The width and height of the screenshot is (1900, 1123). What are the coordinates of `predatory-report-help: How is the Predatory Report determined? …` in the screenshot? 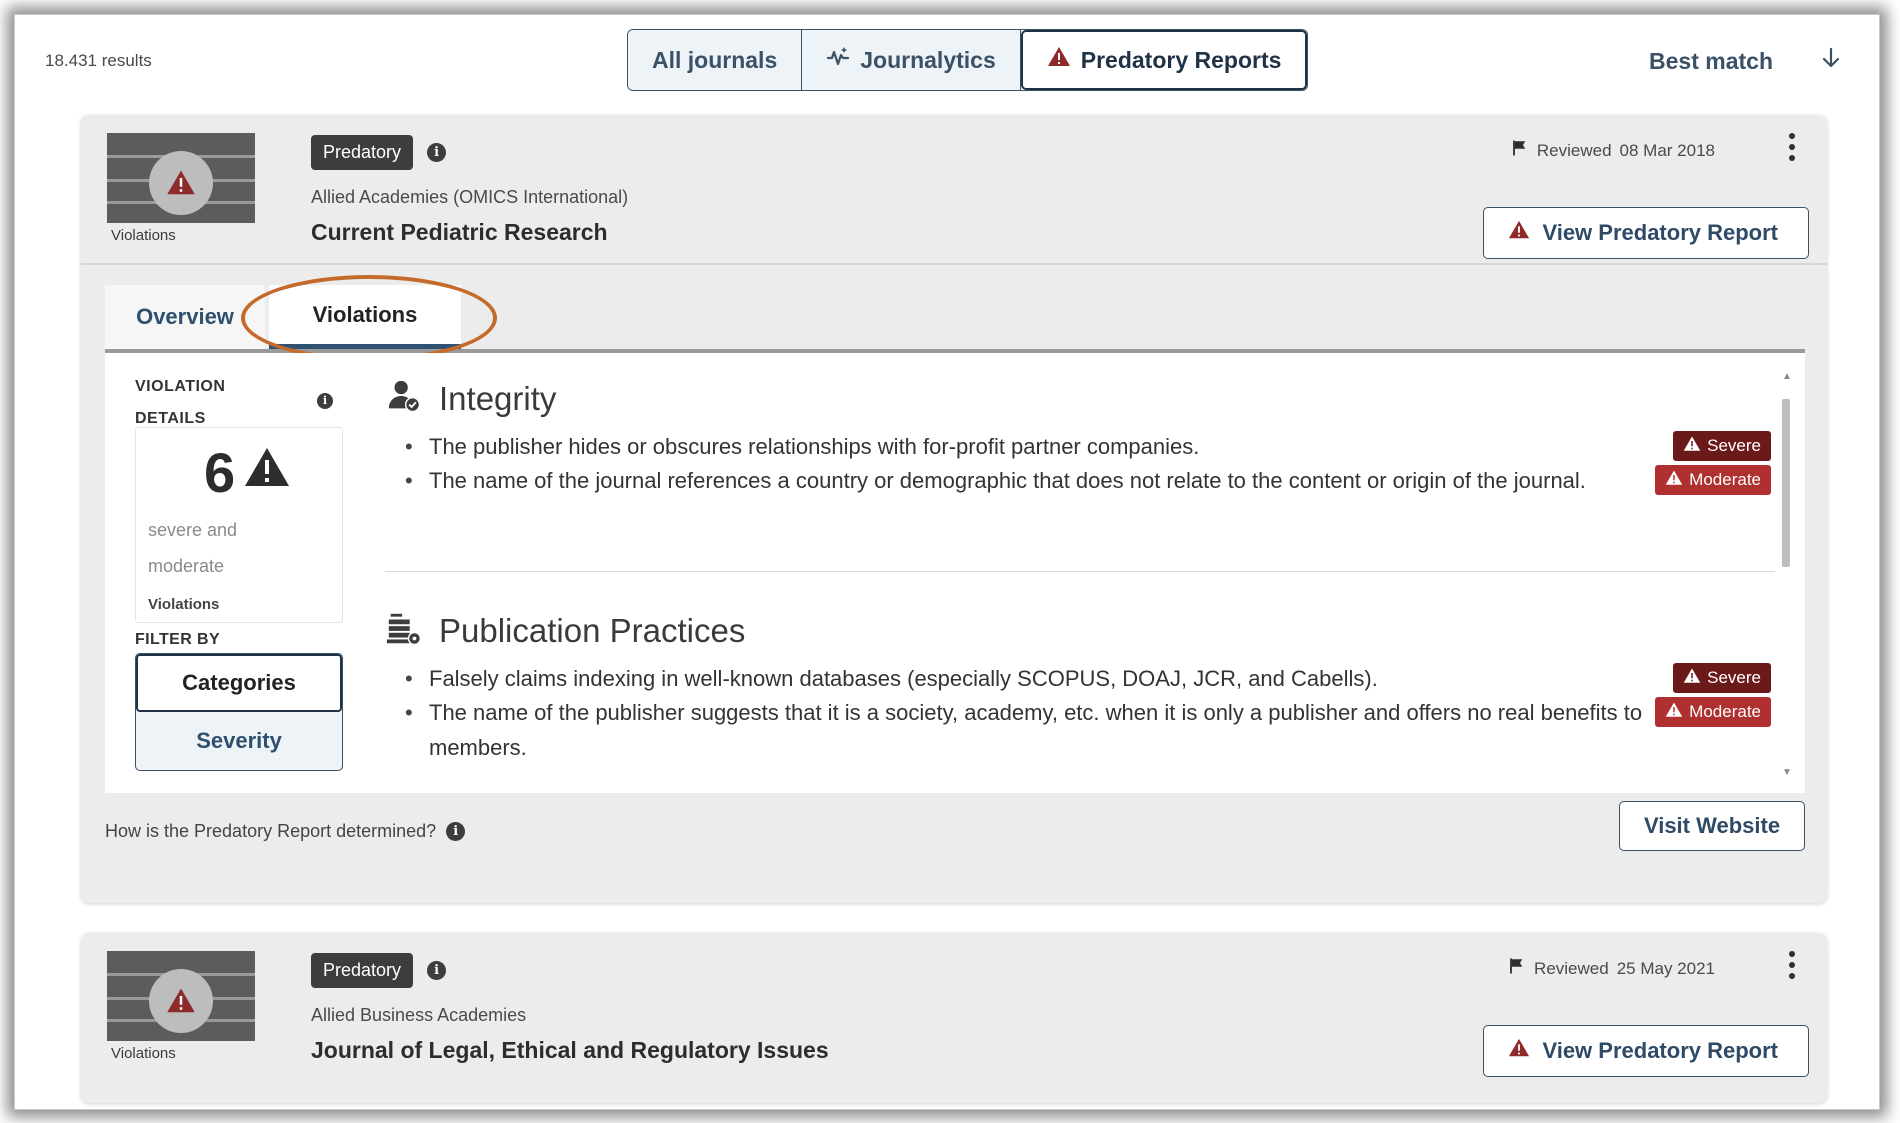 It's located at (285, 831).